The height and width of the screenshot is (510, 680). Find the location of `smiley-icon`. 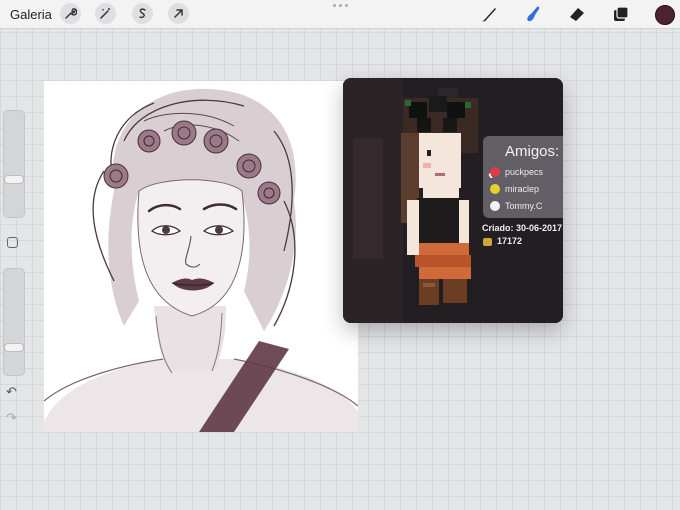

smiley-icon is located at coordinates (495, 189).